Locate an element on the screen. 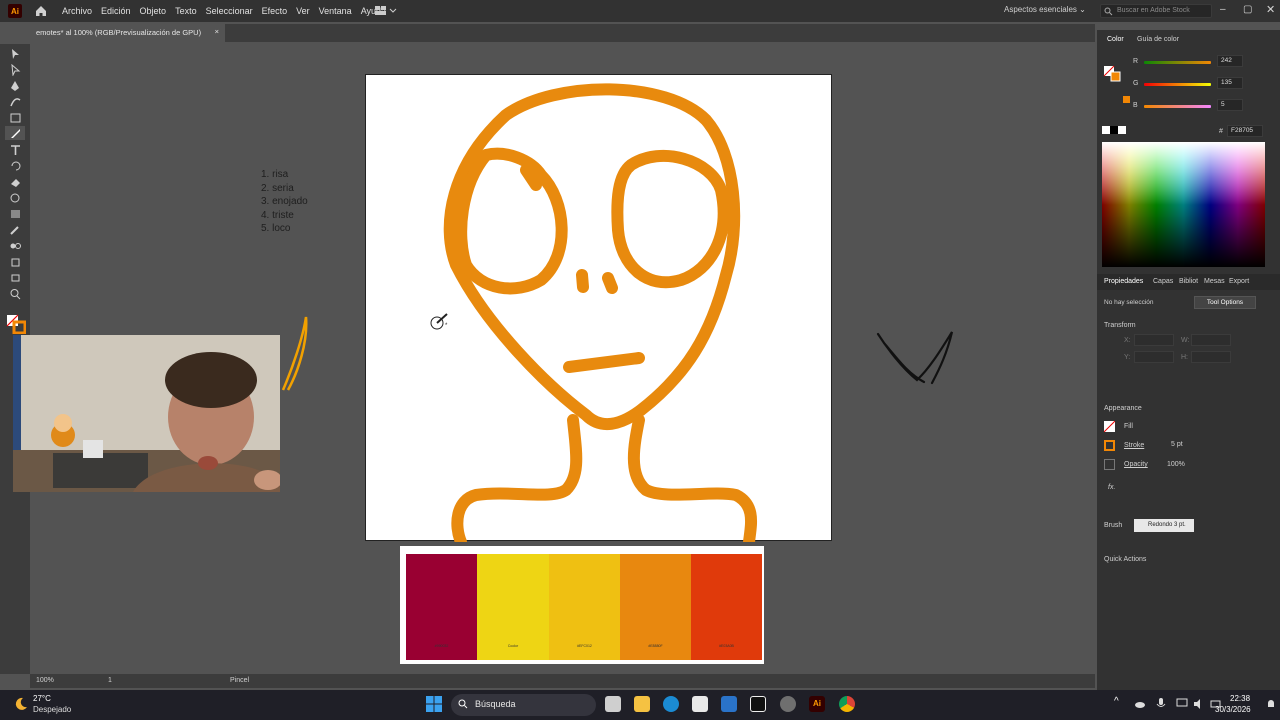 The width and height of the screenshot is (1280, 720). weather-moon-icon is located at coordinates (21, 704).